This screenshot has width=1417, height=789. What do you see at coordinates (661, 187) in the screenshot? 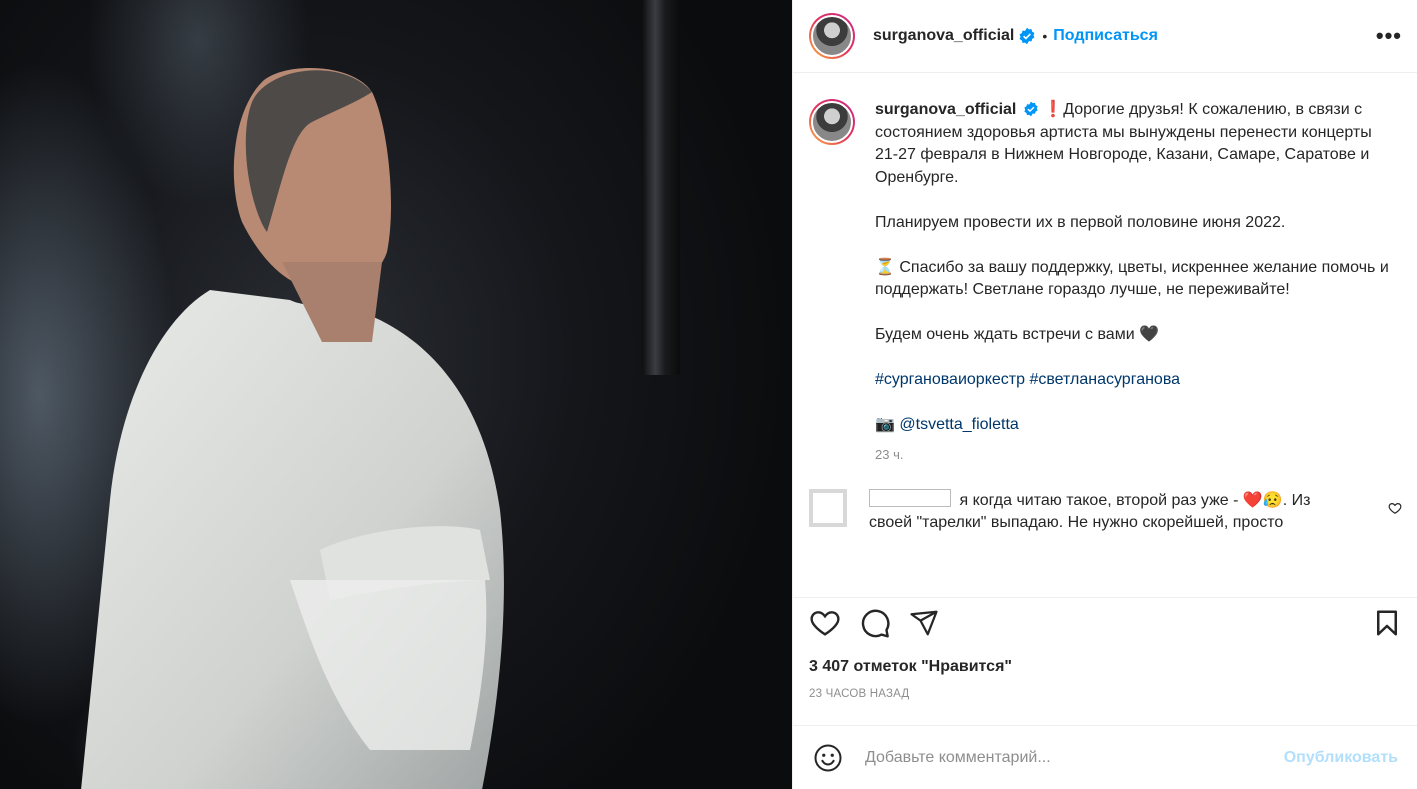
I see `photo-pole` at bounding box center [661, 187].